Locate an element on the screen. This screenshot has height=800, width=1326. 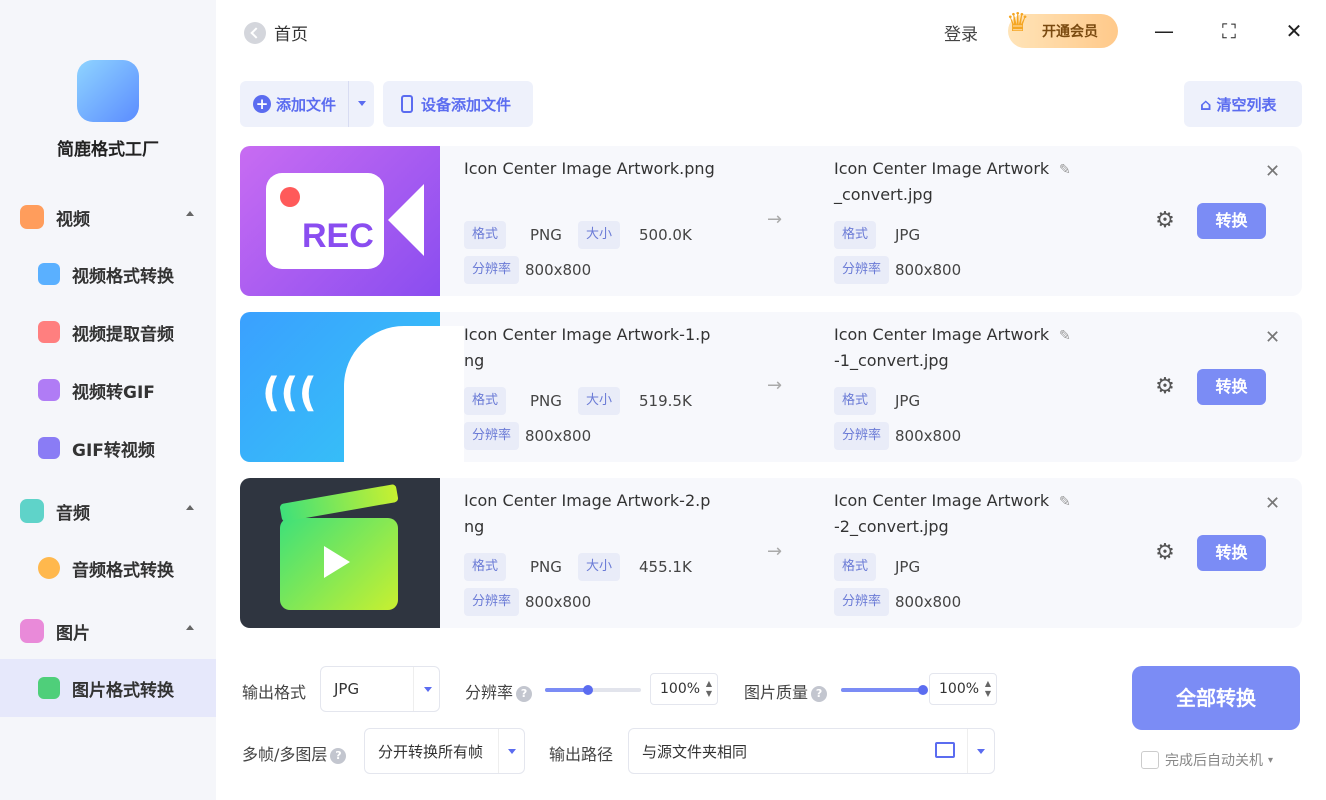
resolution-slider is located at coordinates (593, 690).